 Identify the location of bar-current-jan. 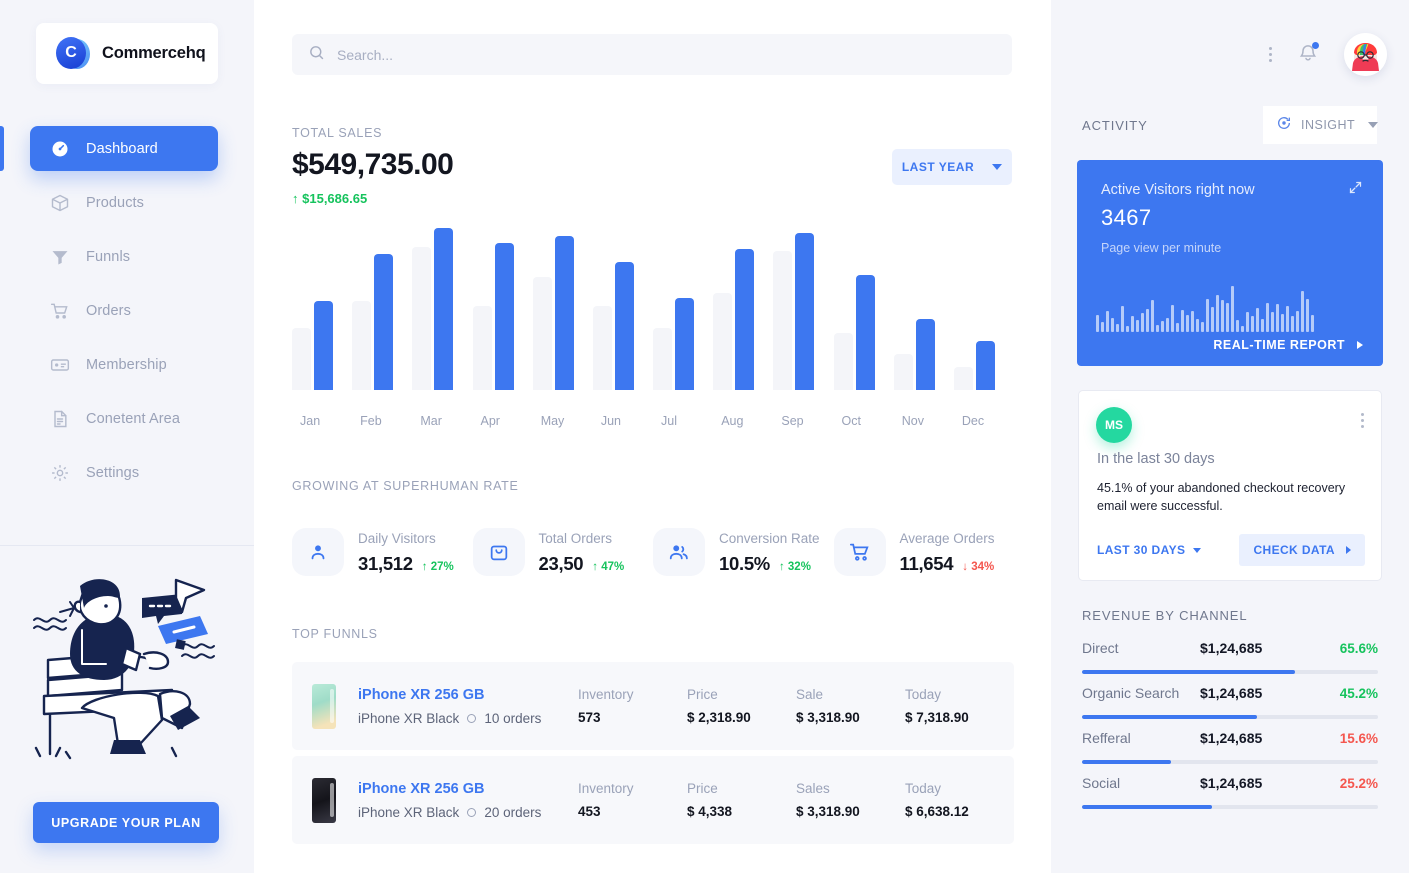
(323, 345).